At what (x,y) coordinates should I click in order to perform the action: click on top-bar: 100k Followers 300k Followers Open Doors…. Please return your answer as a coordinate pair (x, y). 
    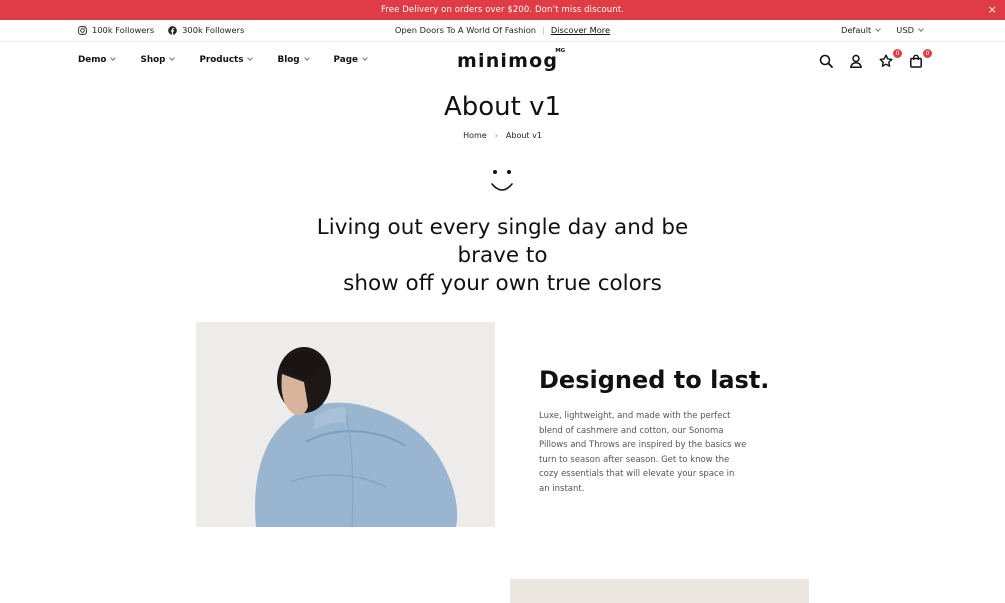
    Looking at the image, I should click on (502, 31).